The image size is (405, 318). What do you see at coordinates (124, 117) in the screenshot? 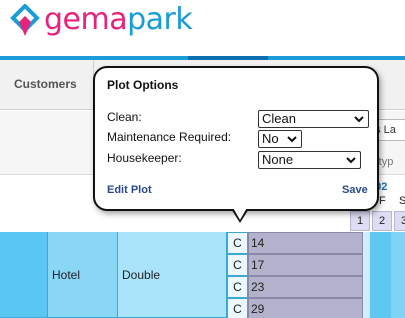
I see `clean-label: Clean:` at bounding box center [124, 117].